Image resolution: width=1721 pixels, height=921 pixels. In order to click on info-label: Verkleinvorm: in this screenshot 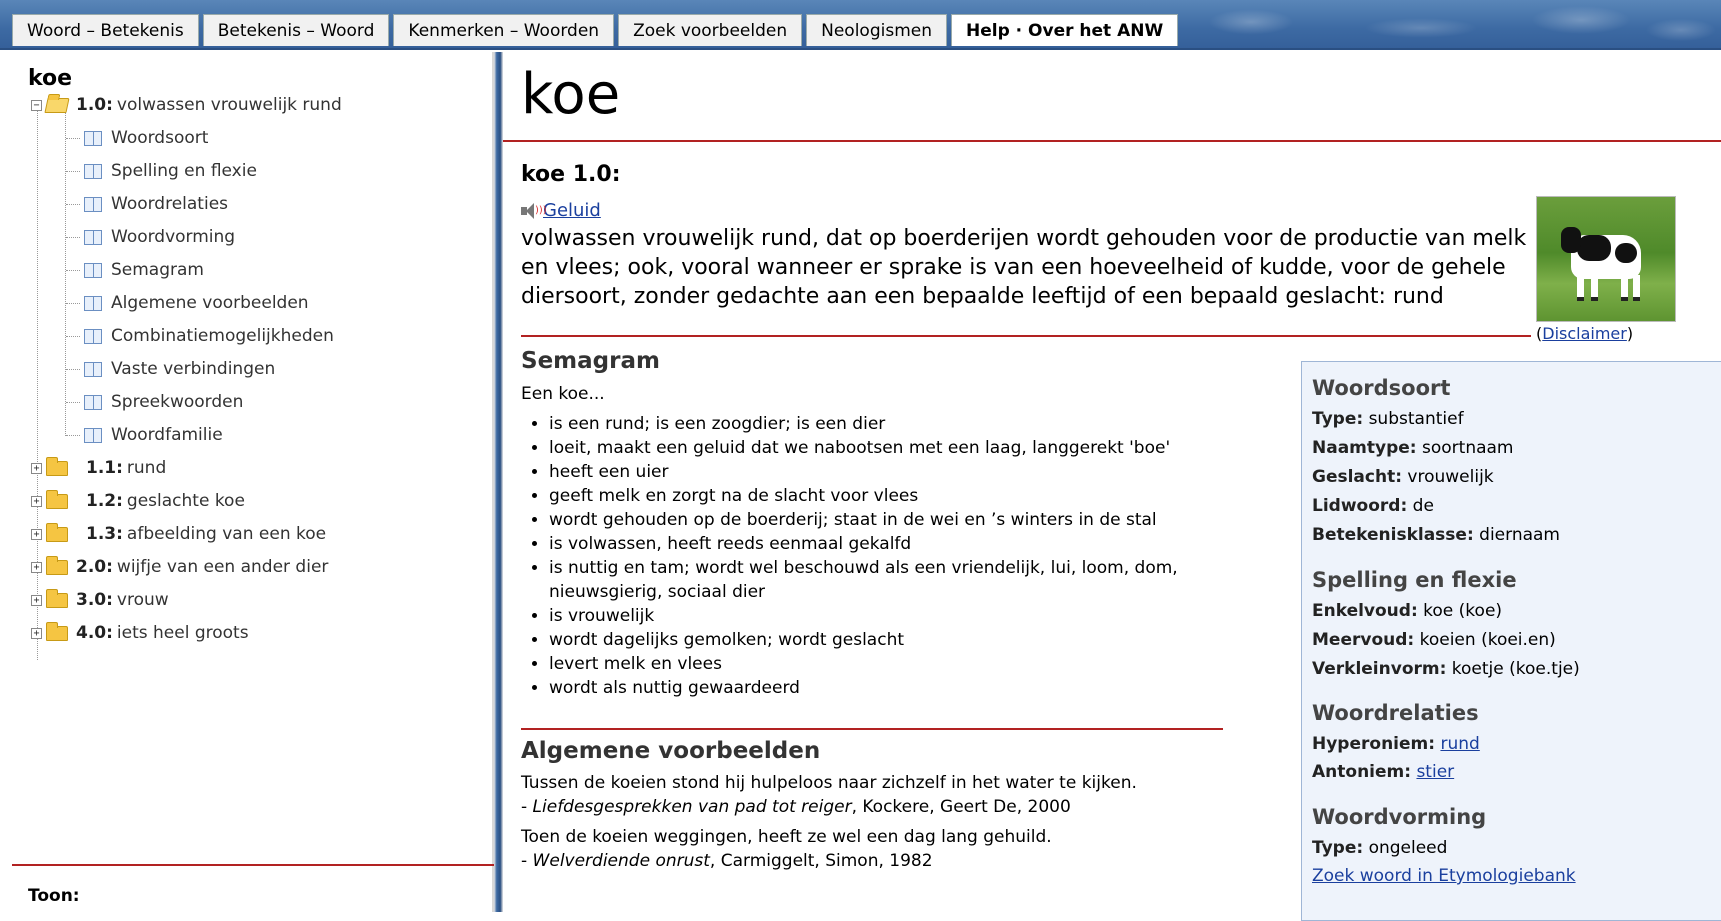, I will do `click(1379, 669)`.